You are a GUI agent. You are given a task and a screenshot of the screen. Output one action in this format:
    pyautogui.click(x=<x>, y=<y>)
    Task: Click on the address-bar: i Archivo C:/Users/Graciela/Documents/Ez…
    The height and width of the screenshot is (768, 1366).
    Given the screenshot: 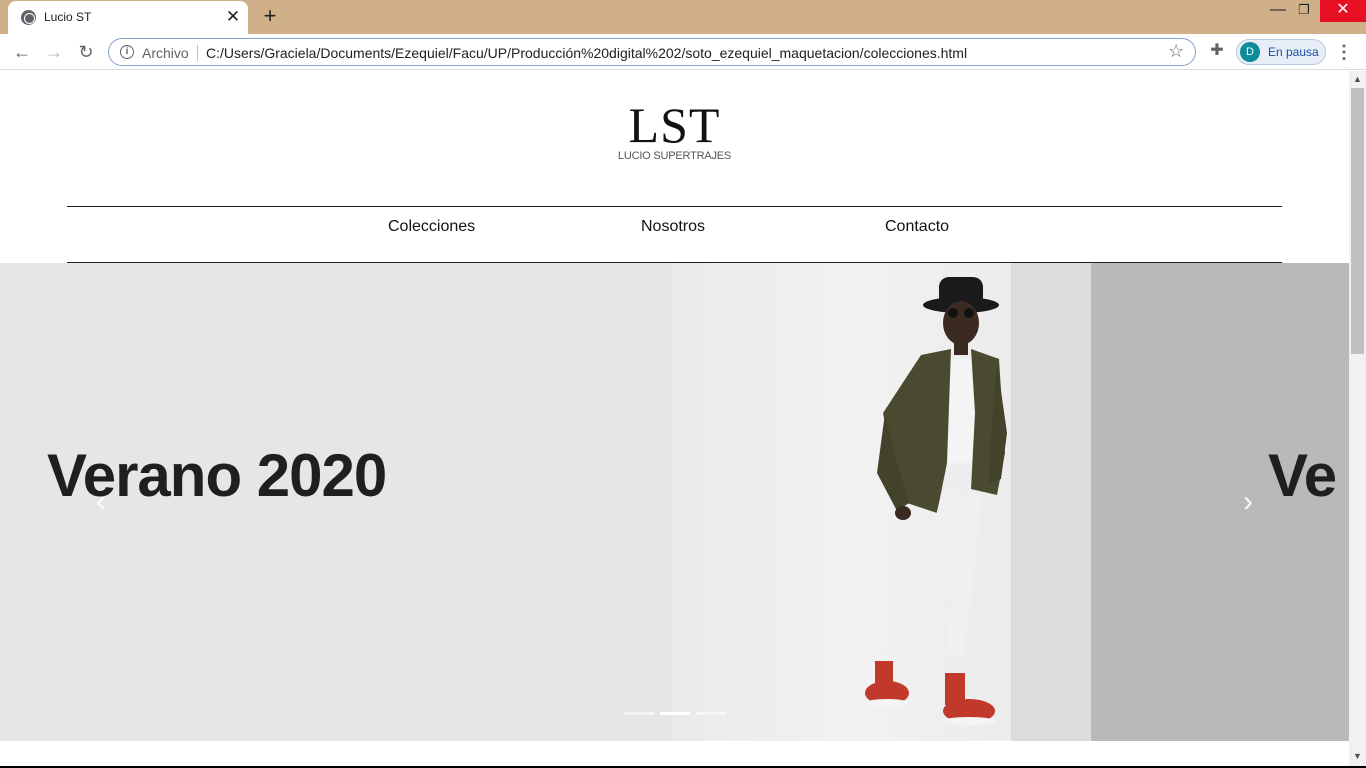 What is the action you would take?
    pyautogui.click(x=652, y=52)
    